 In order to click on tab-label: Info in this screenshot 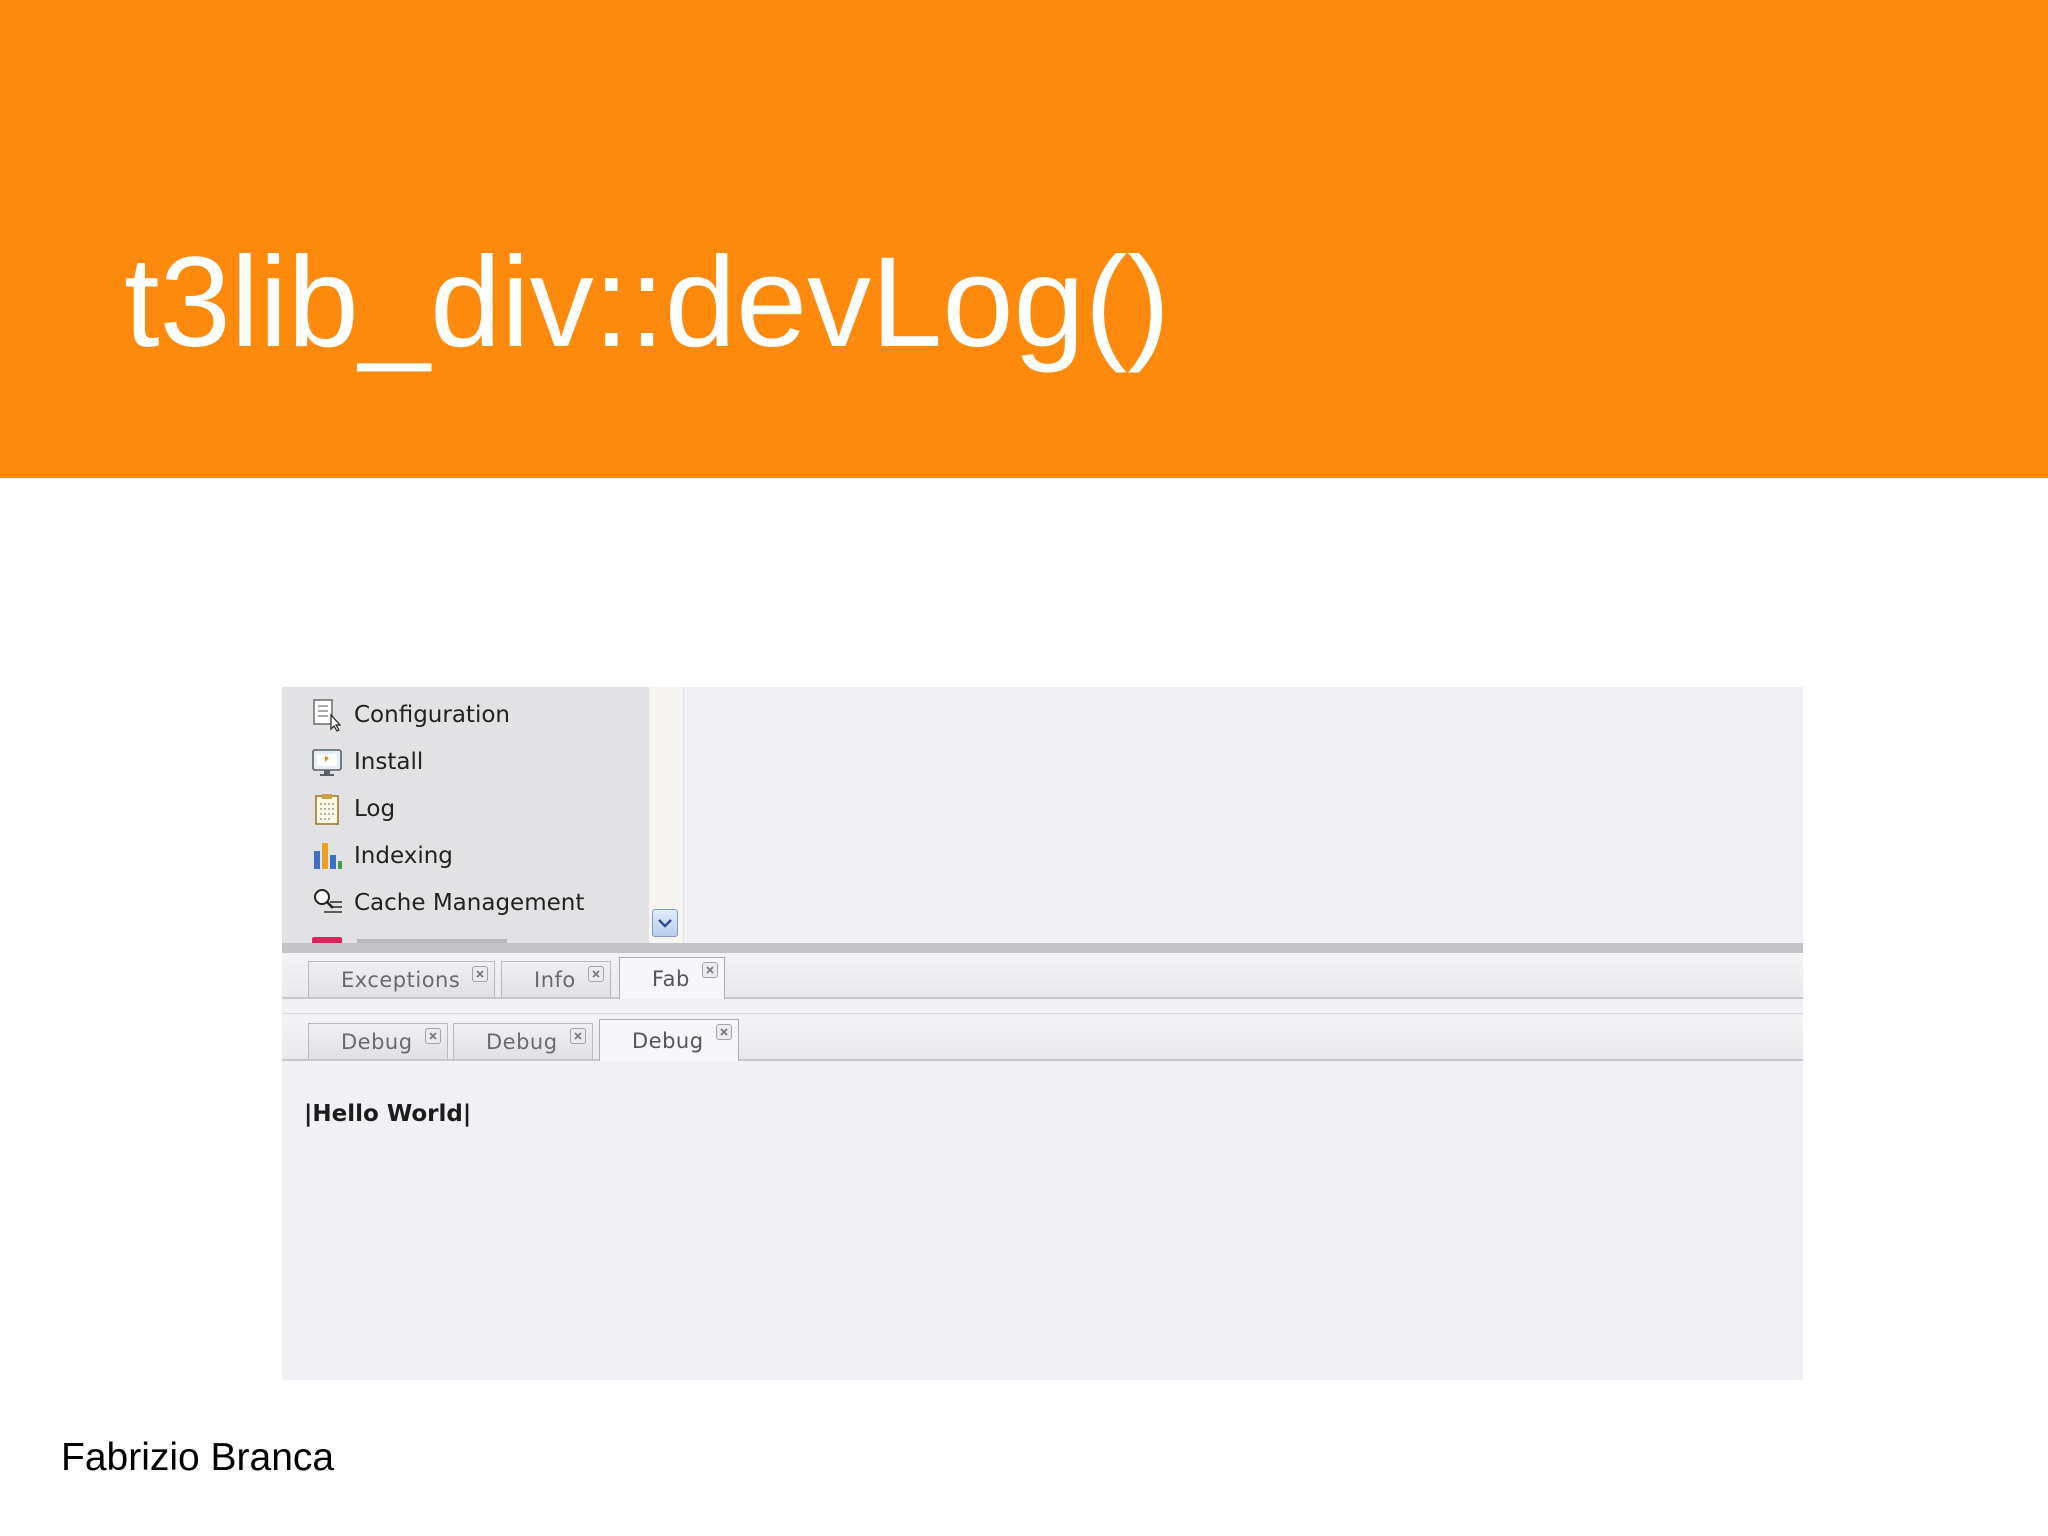, I will do `click(555, 979)`.